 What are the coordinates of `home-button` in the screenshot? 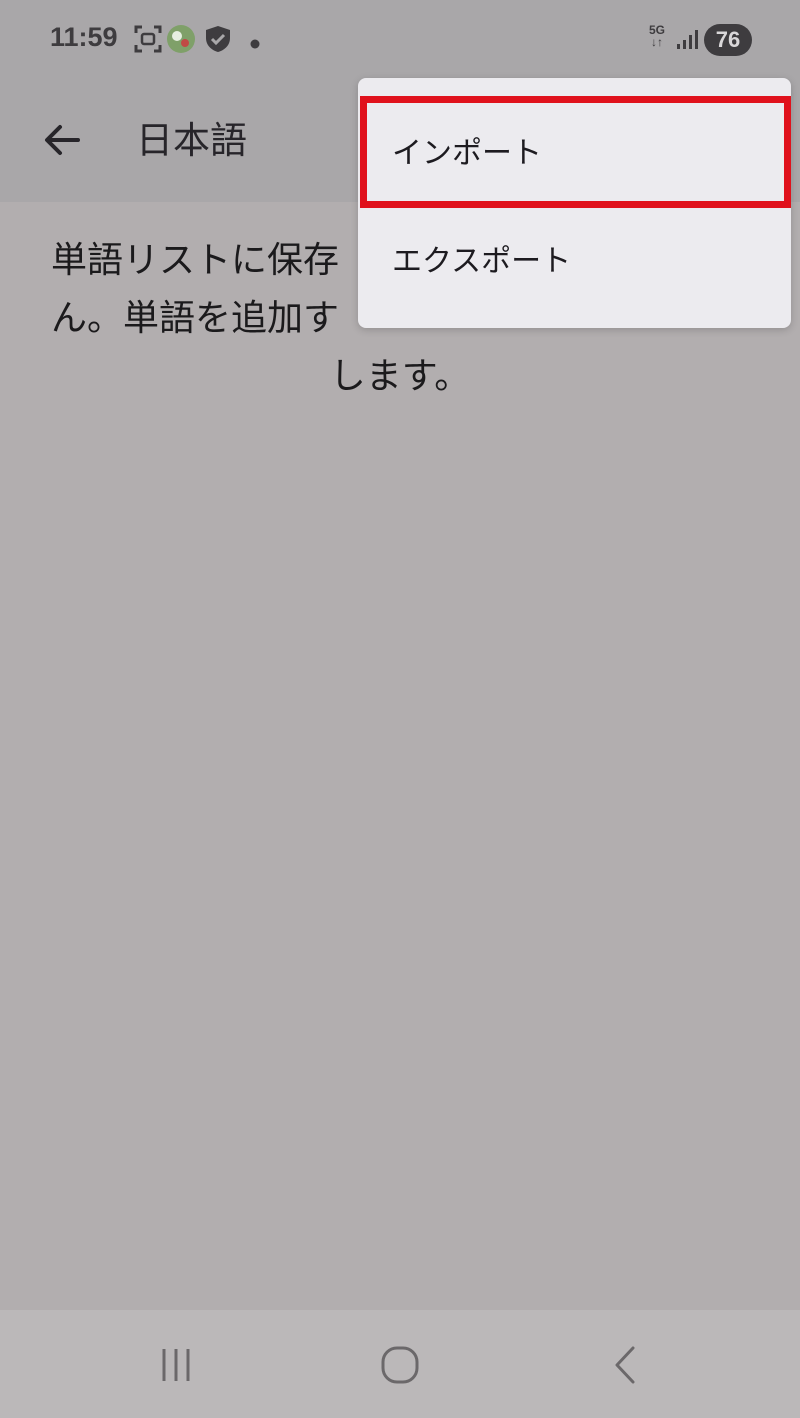 It's located at (400, 1365).